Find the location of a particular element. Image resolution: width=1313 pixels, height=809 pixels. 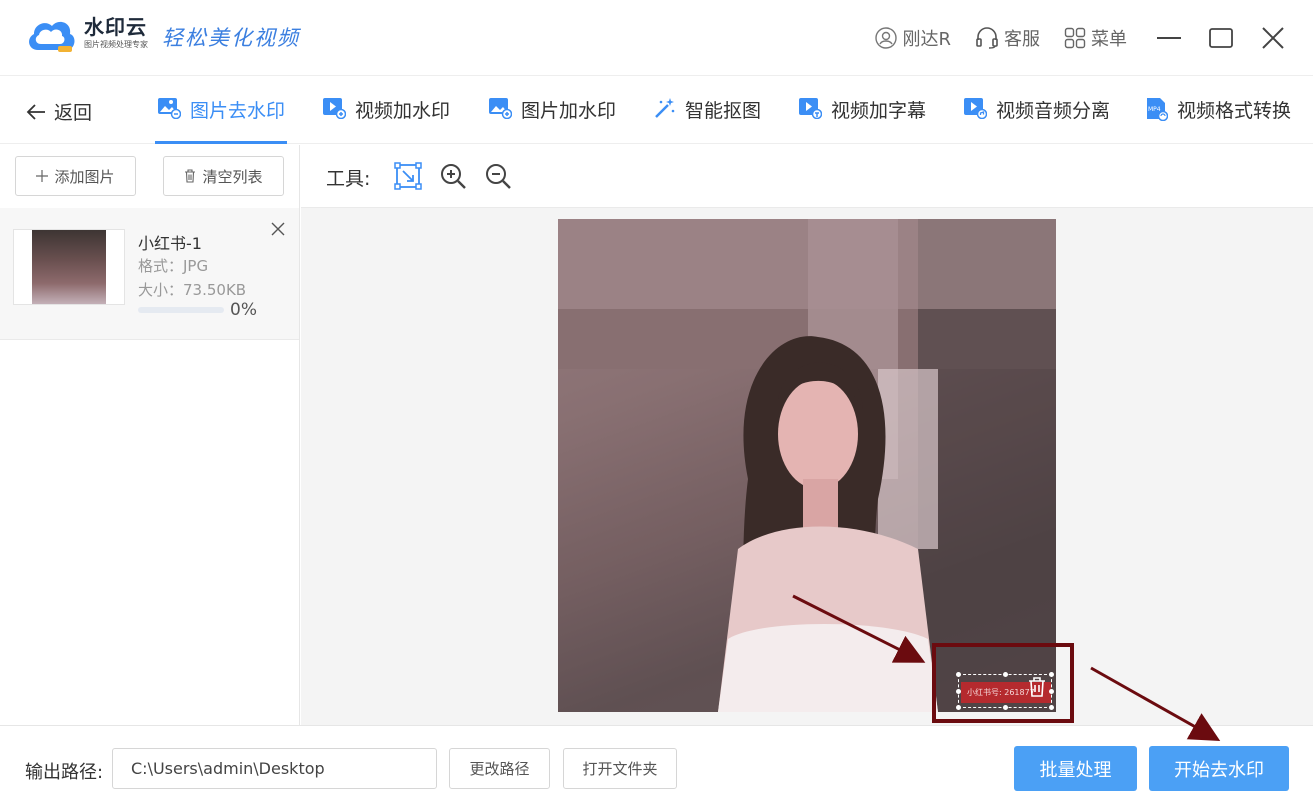

trash-icon is located at coordinates (190, 176).